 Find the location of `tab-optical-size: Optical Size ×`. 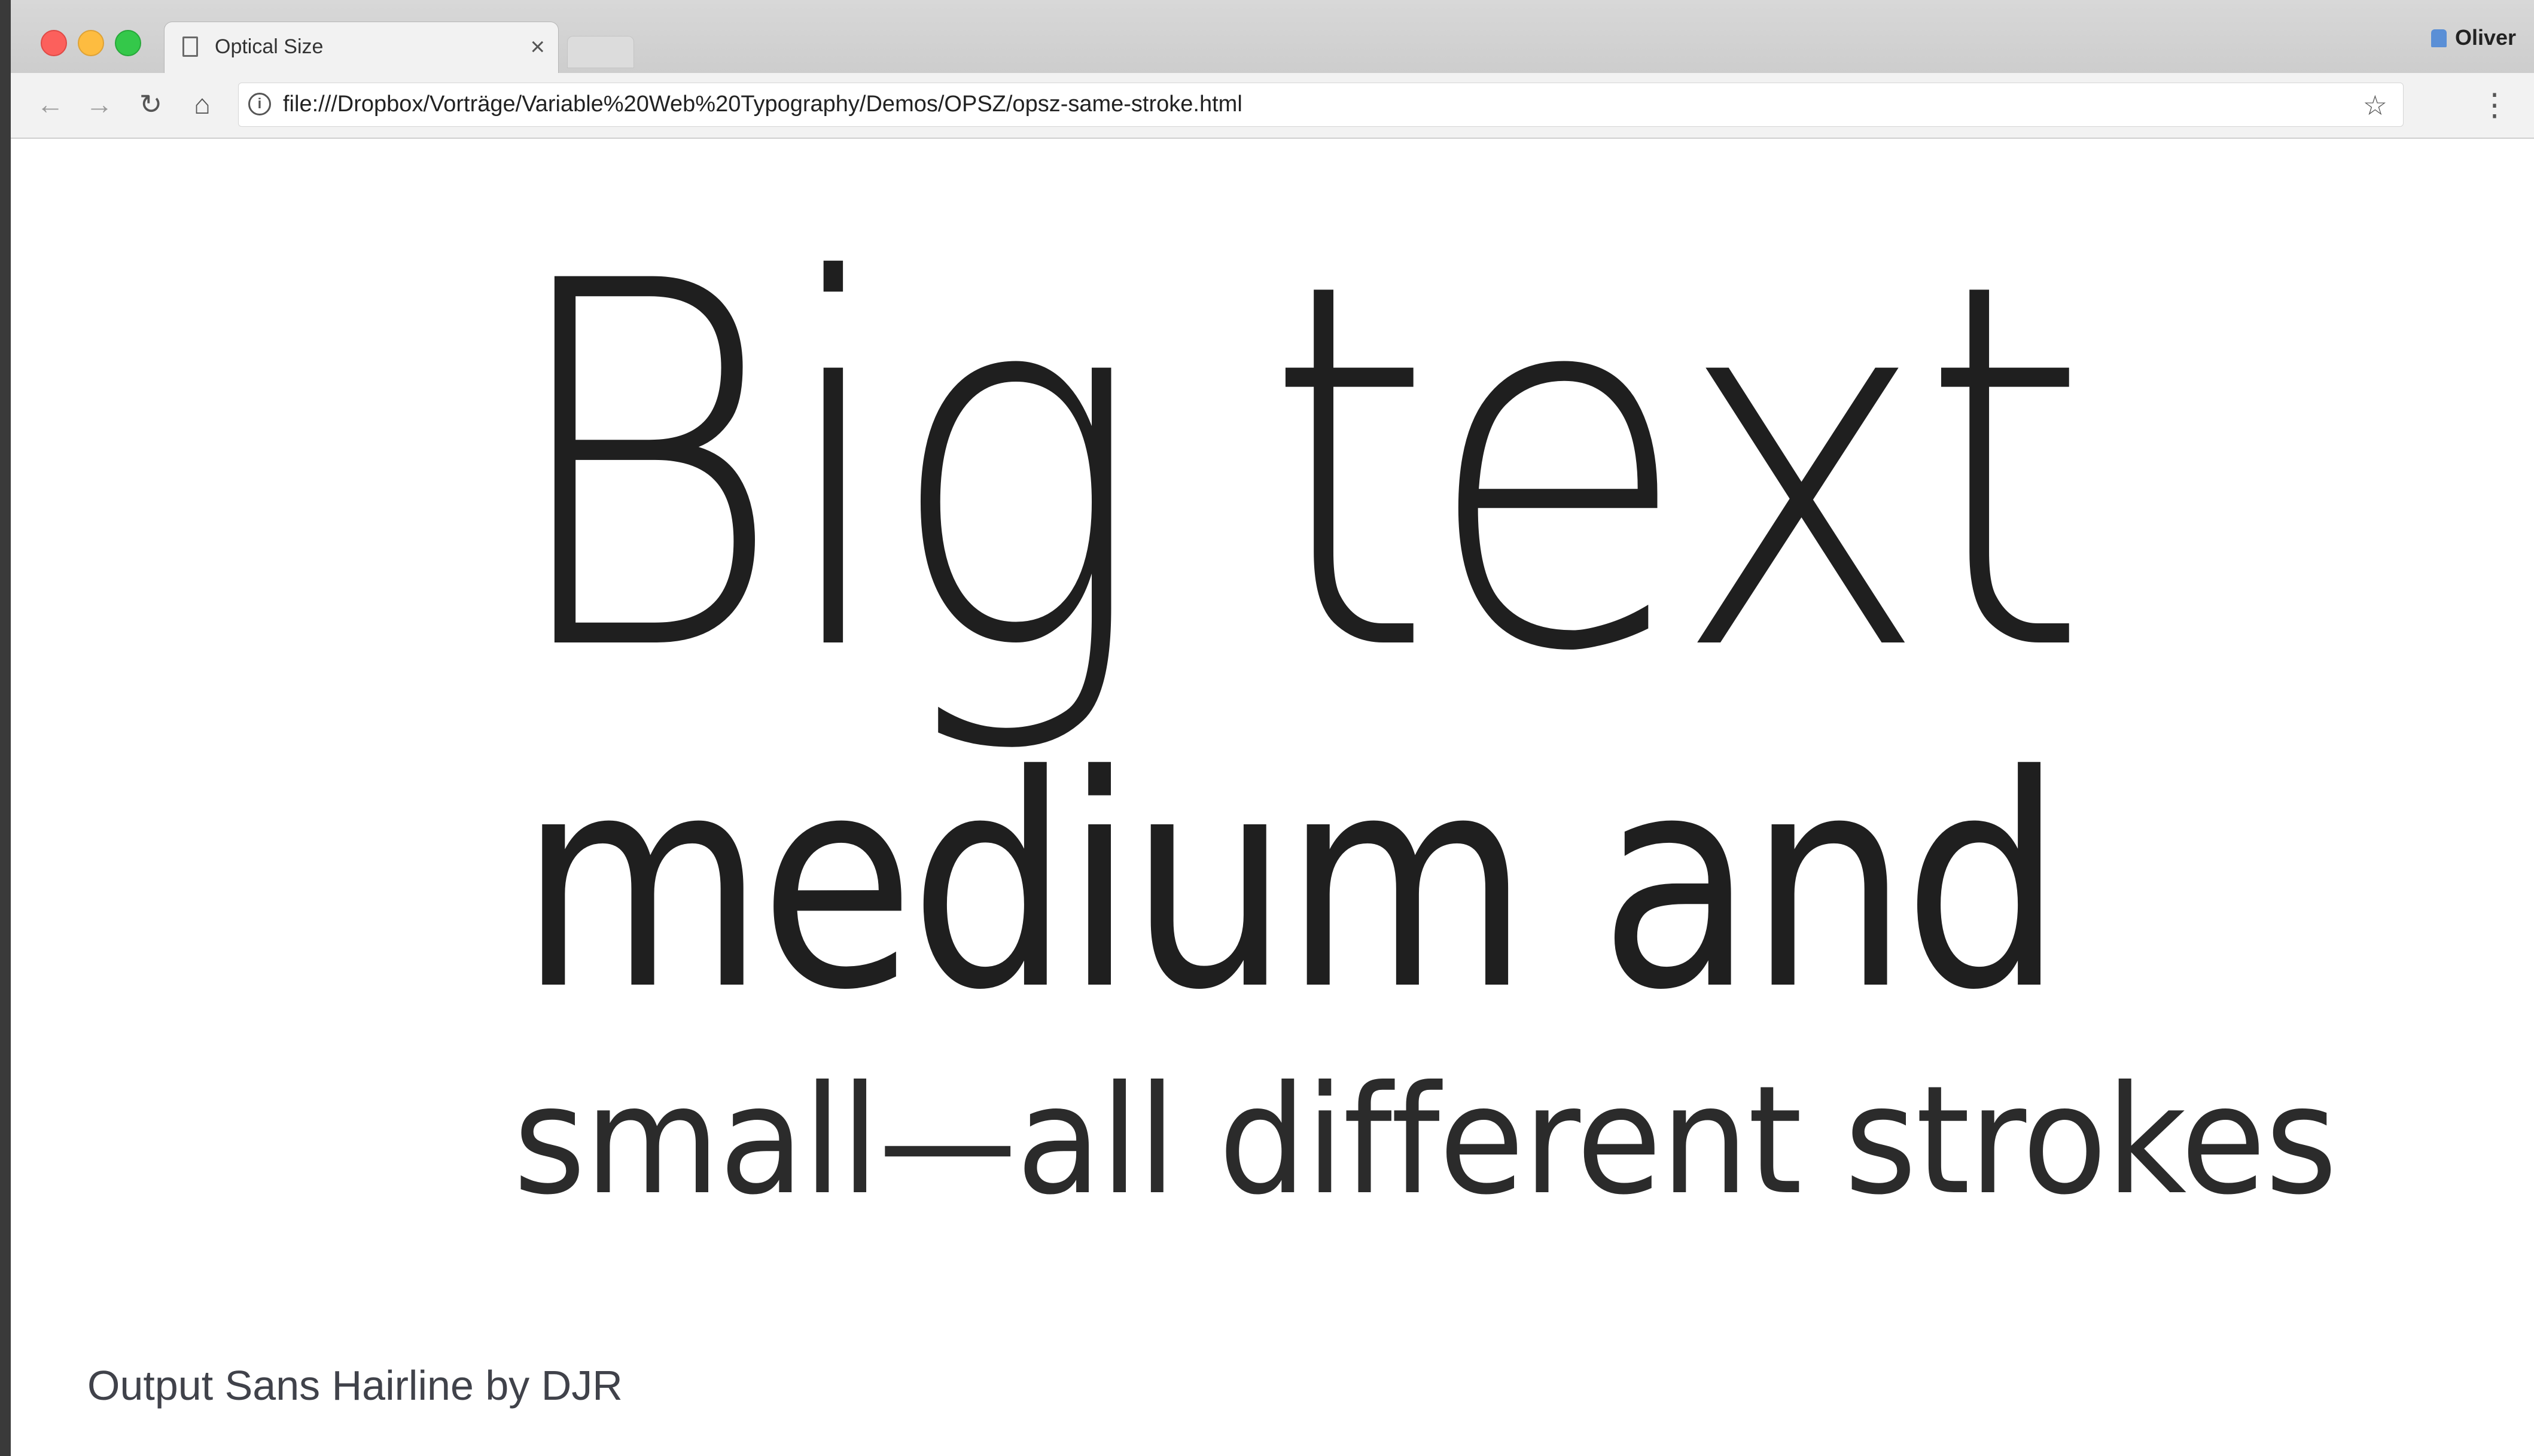

tab-optical-size: Optical Size × is located at coordinates (361, 47).